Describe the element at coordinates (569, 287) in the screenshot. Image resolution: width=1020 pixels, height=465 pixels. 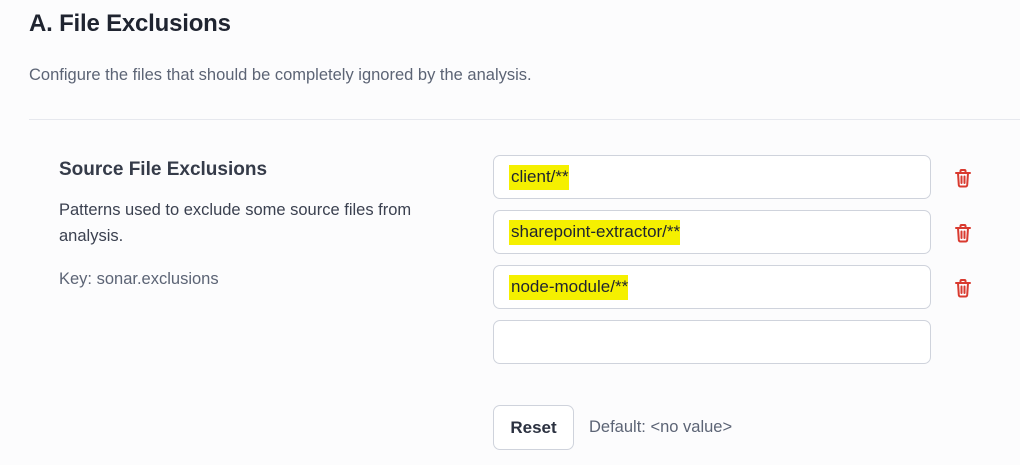
I see `exclusion-value-text: node-module/**` at that location.